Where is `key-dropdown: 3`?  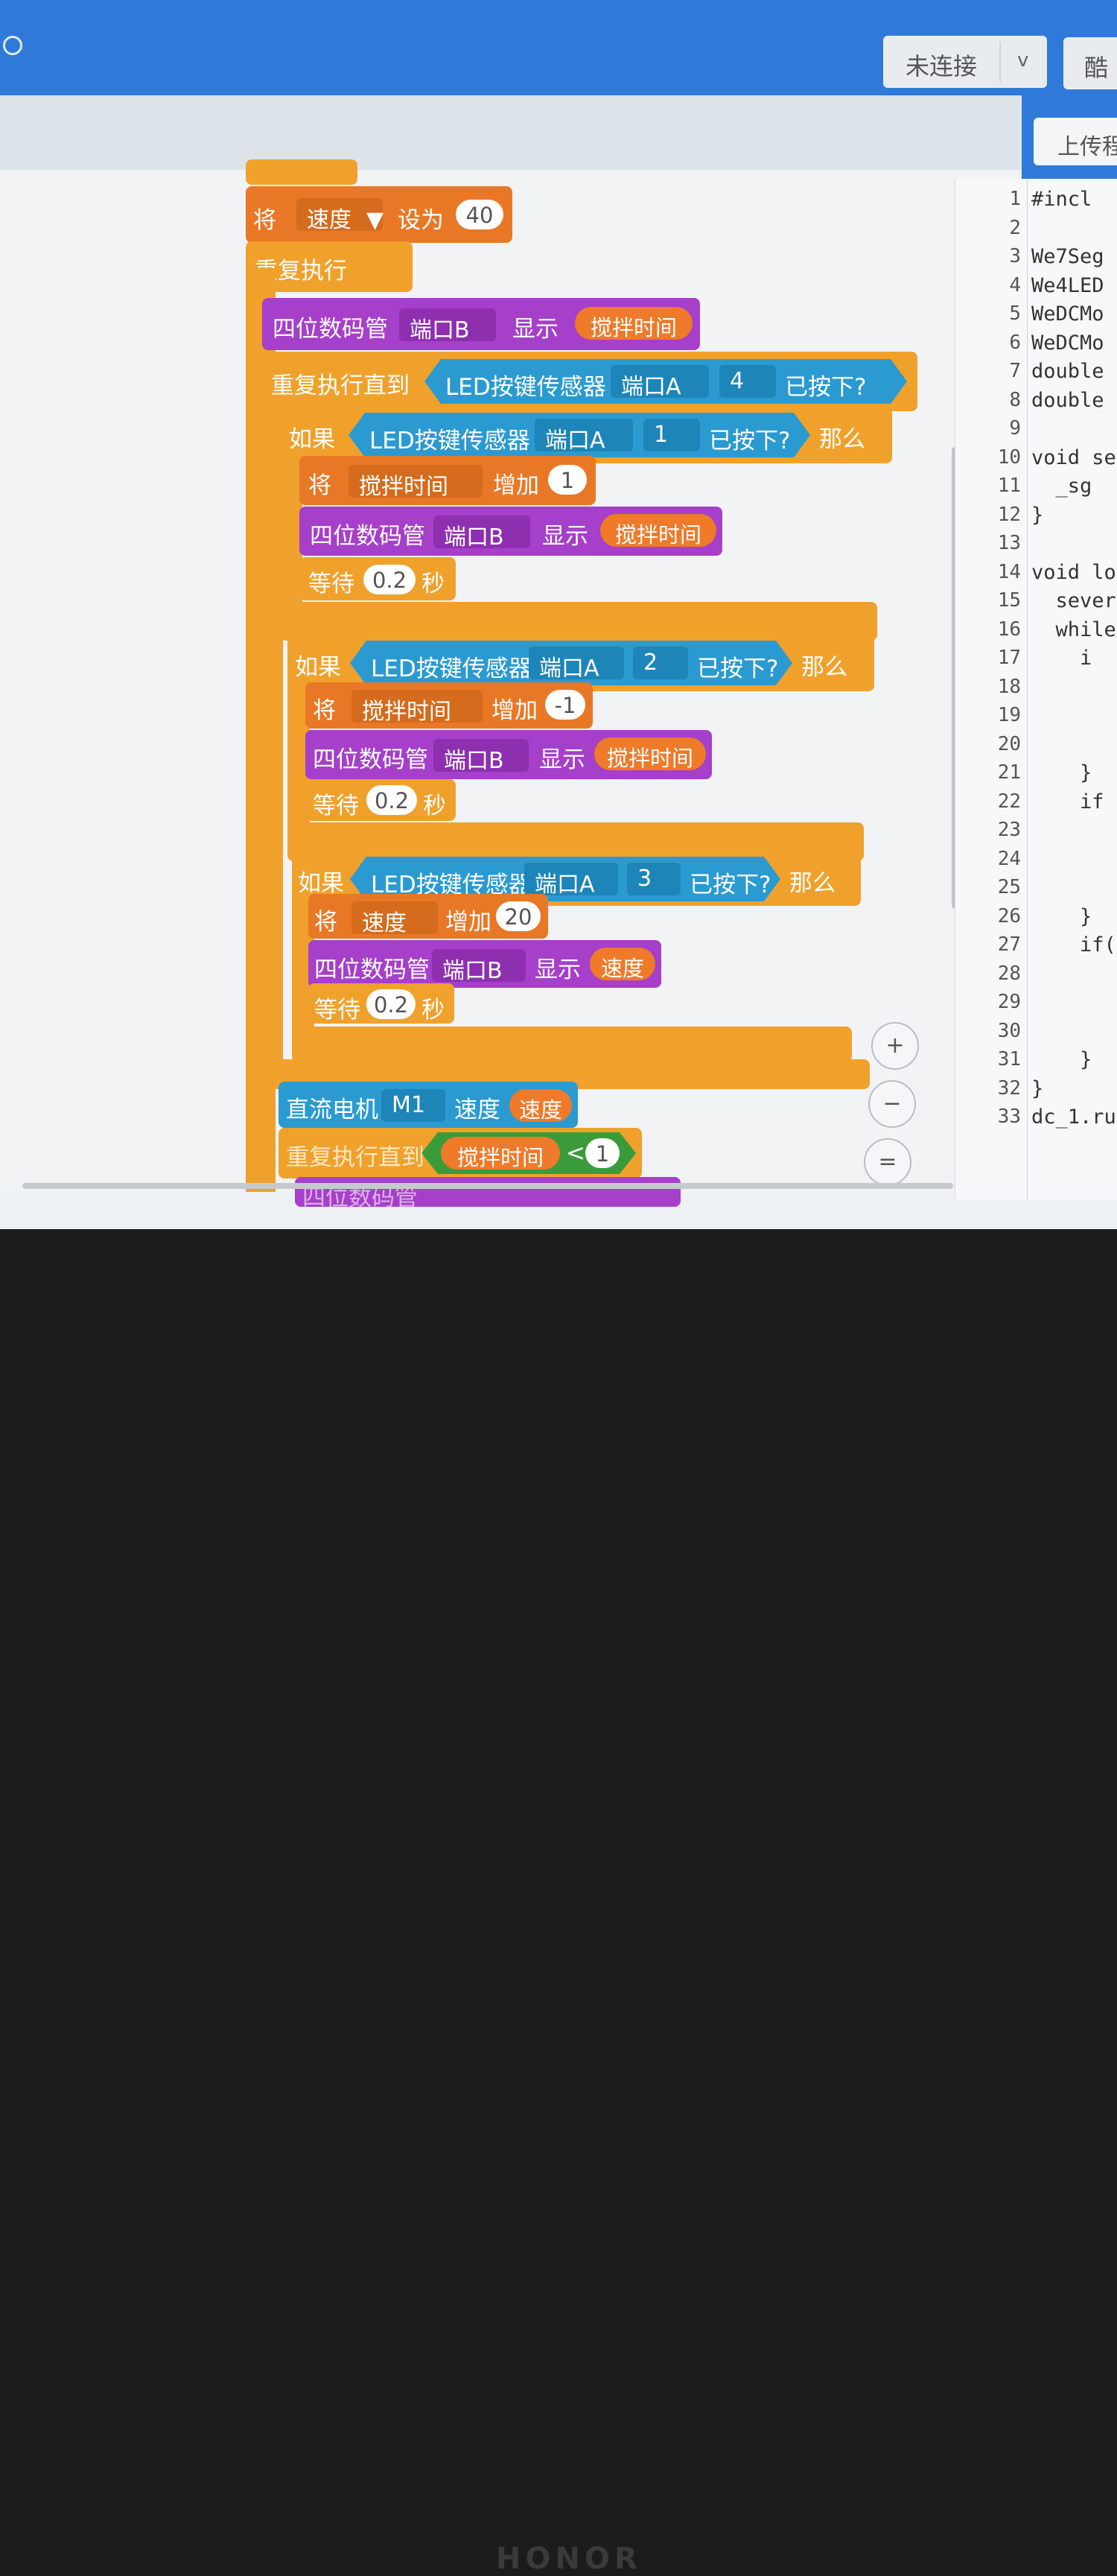
key-dropdown: 3 is located at coordinates (654, 879).